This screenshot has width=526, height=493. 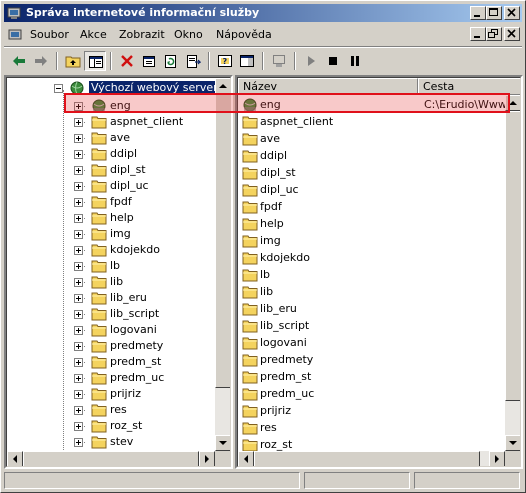 What do you see at coordinates (146, 122) in the screenshot?
I see `tree-item-label: aspnet_client` at bounding box center [146, 122].